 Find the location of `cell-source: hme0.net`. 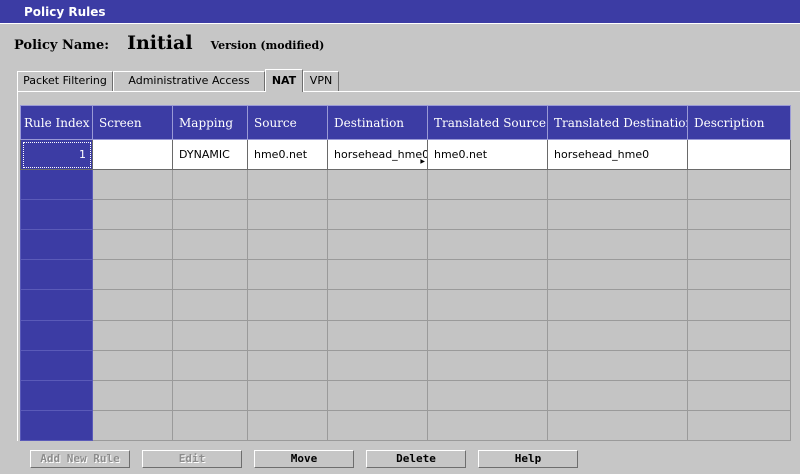

cell-source: hme0.net is located at coordinates (287, 154).